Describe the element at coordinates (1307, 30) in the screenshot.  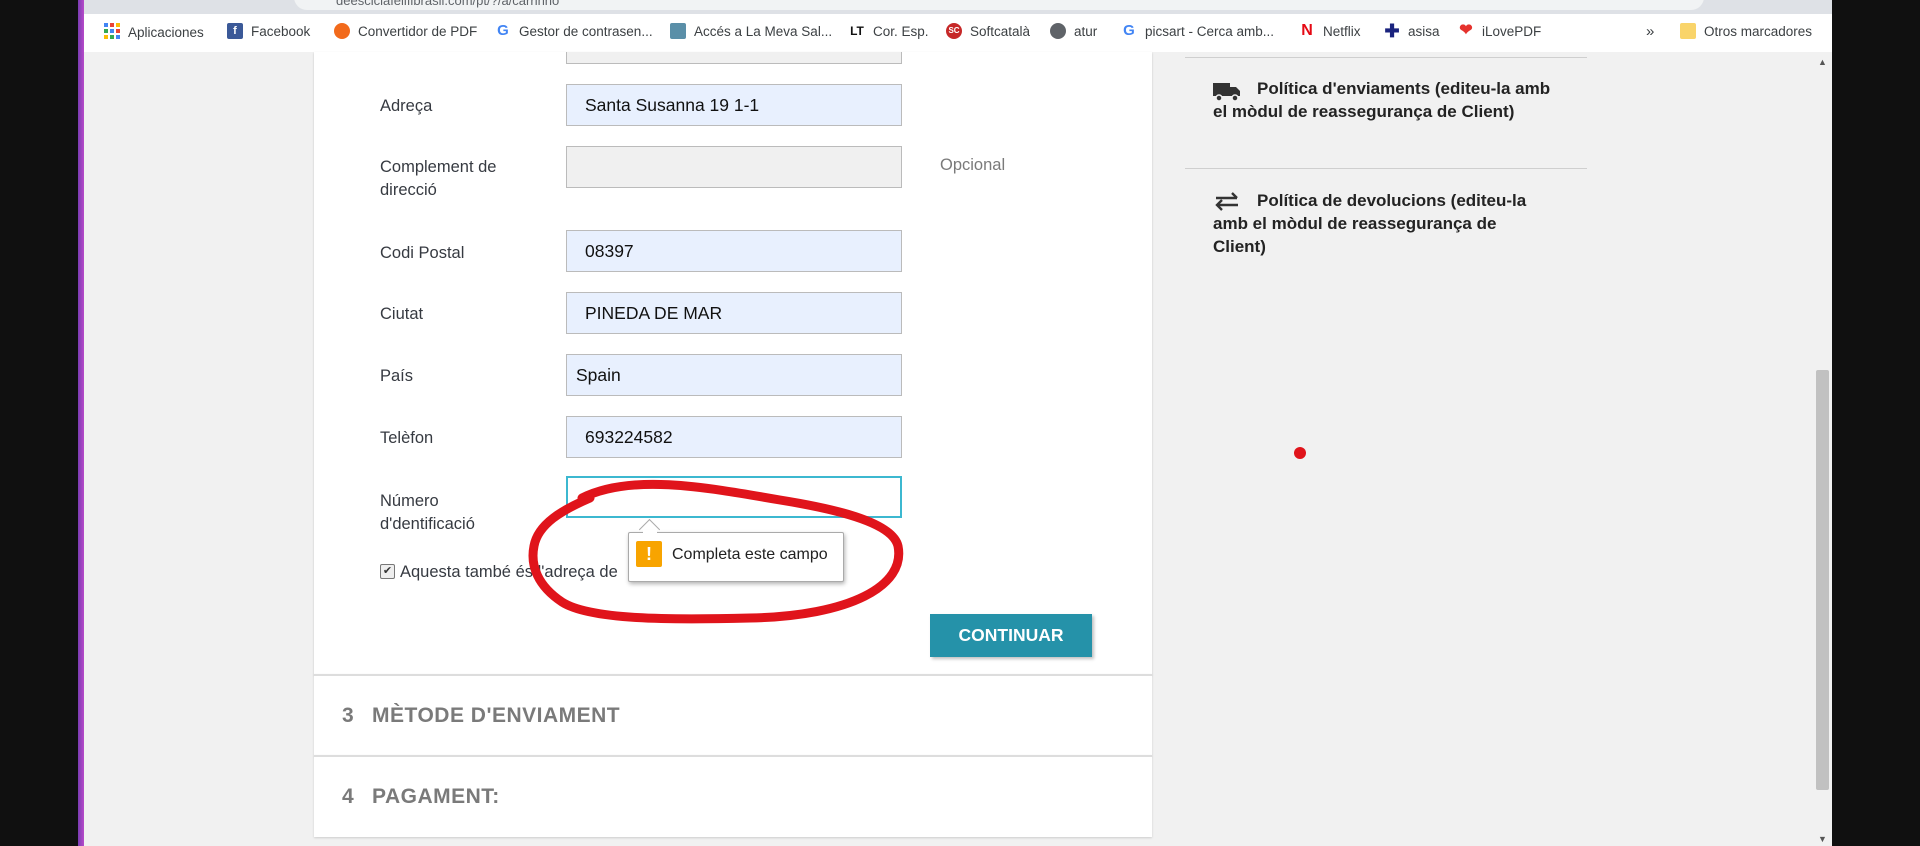
I see `netflix-icon: N` at that location.